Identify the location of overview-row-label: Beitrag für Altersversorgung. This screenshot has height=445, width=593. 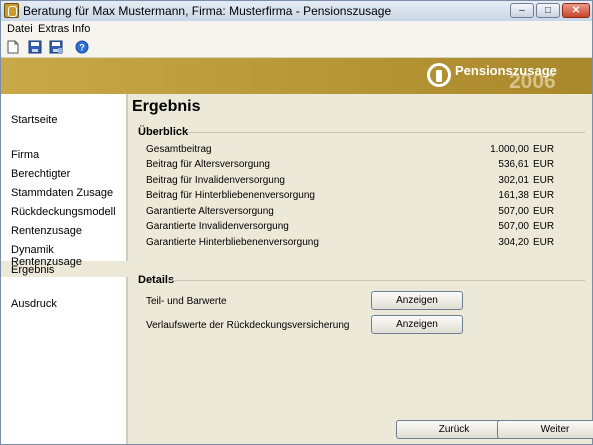
(208, 164).